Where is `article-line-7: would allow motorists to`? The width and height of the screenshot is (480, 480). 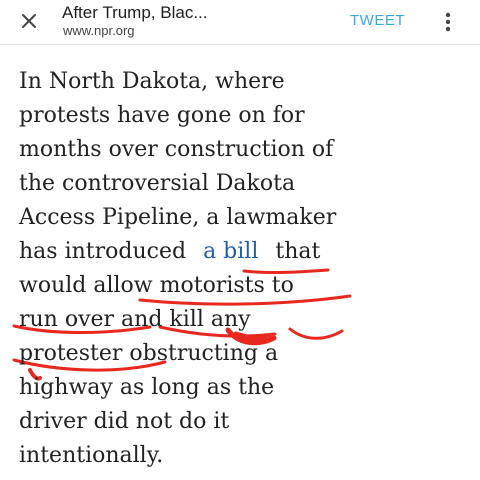 article-line-7: would allow motorists to is located at coordinates (156, 285).